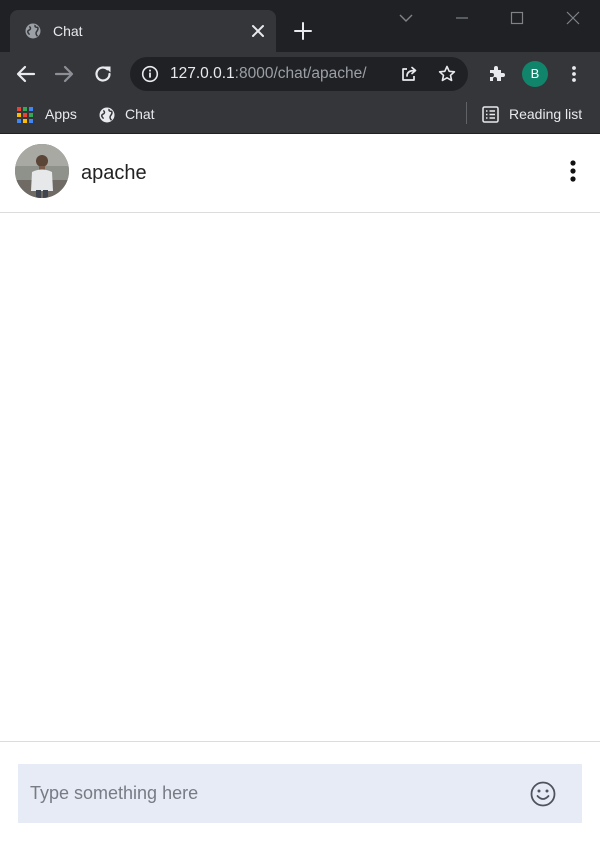 The width and height of the screenshot is (600, 844). What do you see at coordinates (574, 74) in the screenshot?
I see `kebab-menu-icon` at bounding box center [574, 74].